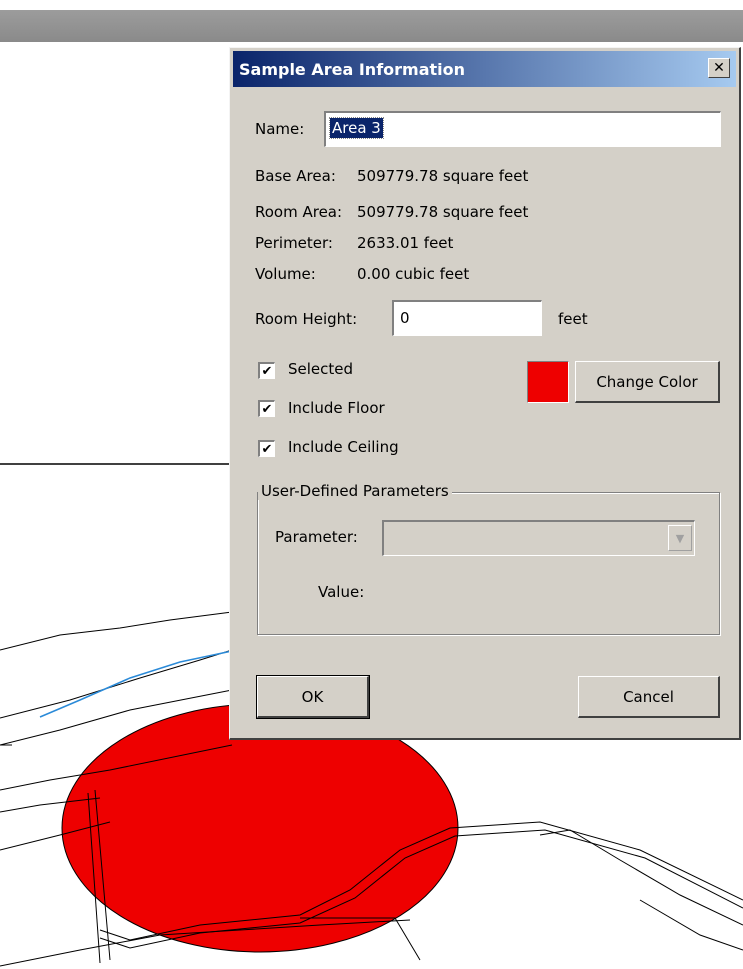  I want to click on include-floor-checkbox: ✔, so click(266, 408).